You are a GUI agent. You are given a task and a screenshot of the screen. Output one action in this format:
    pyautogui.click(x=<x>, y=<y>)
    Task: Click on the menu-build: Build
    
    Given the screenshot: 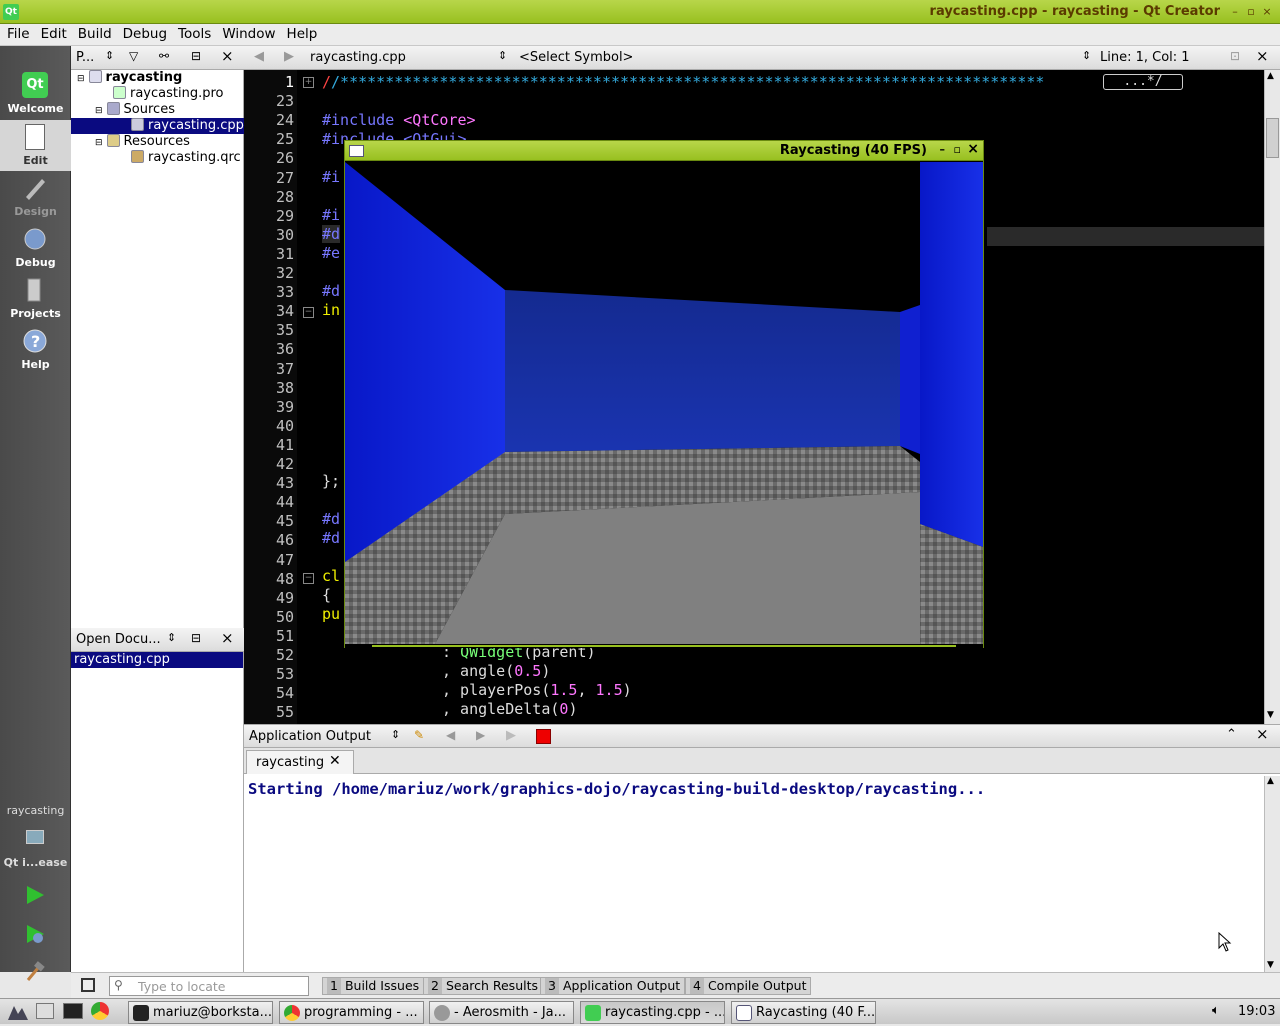 What is the action you would take?
    pyautogui.click(x=95, y=33)
    